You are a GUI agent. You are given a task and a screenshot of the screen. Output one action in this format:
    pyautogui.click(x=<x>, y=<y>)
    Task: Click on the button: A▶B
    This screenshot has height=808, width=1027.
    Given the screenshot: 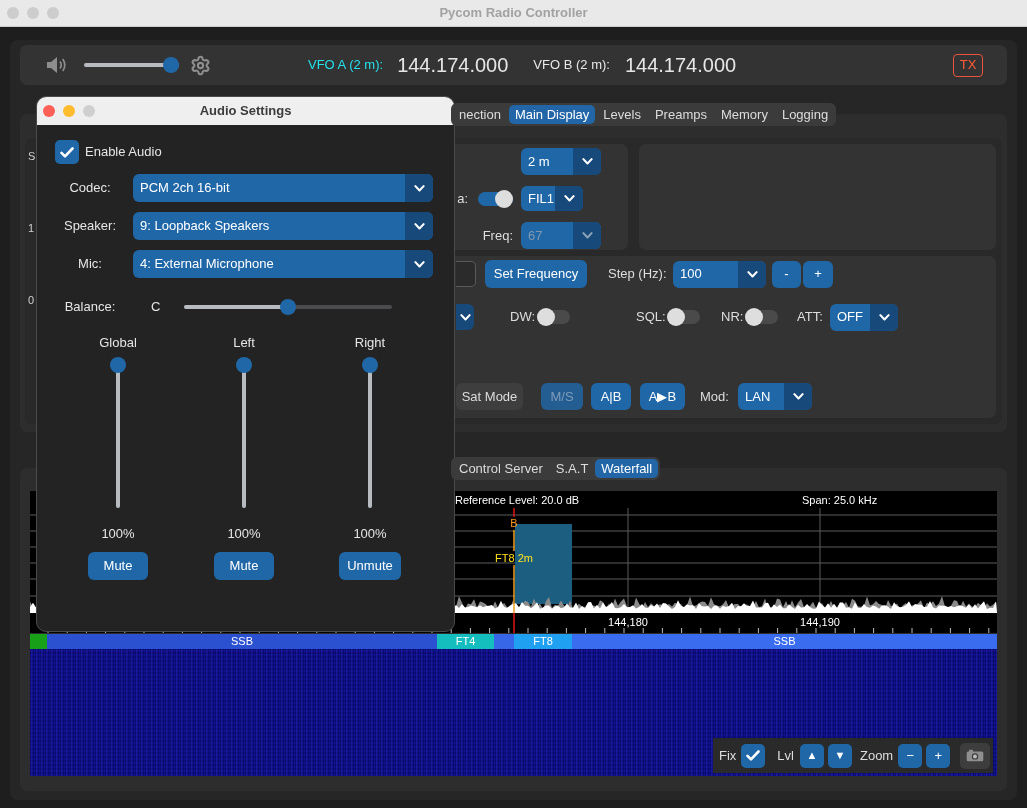 What is the action you would take?
    pyautogui.click(x=662, y=396)
    